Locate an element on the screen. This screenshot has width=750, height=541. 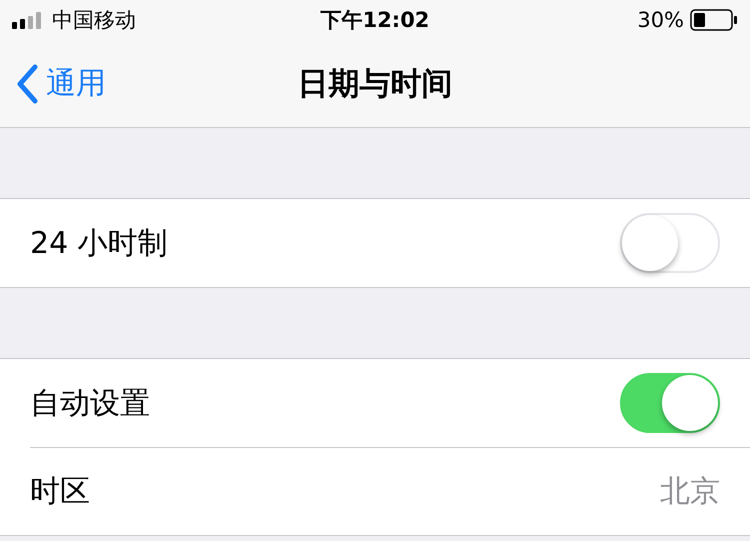
battery-percent: 30% is located at coordinates (660, 20).